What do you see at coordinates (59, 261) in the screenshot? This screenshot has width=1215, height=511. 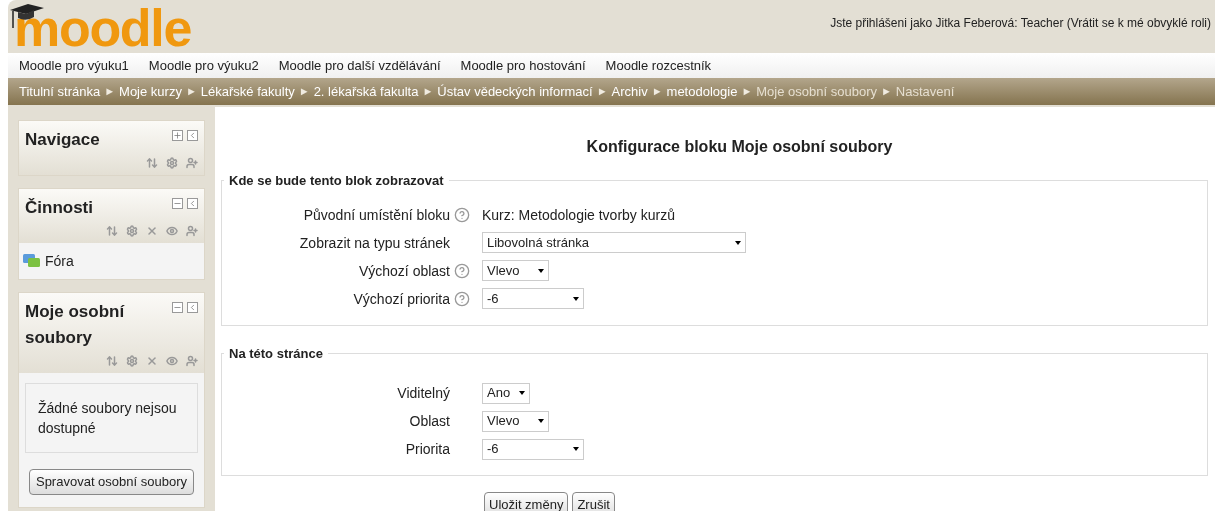 I see `forum-link: Fóra` at bounding box center [59, 261].